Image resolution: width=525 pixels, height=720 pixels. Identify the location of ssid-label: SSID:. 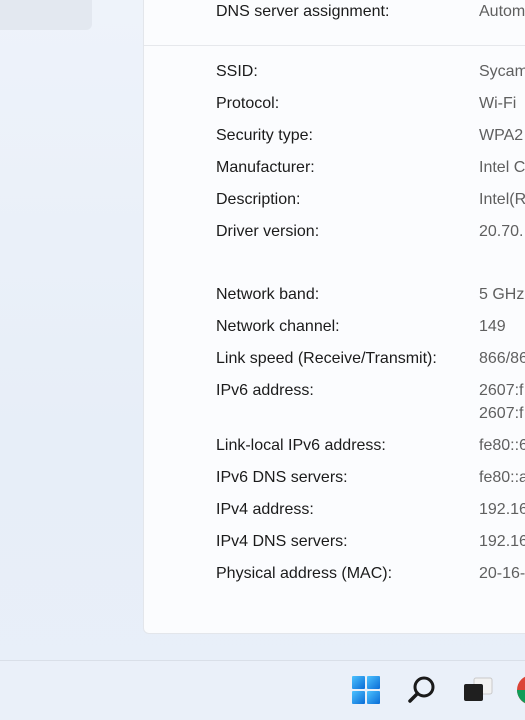
(237, 71).